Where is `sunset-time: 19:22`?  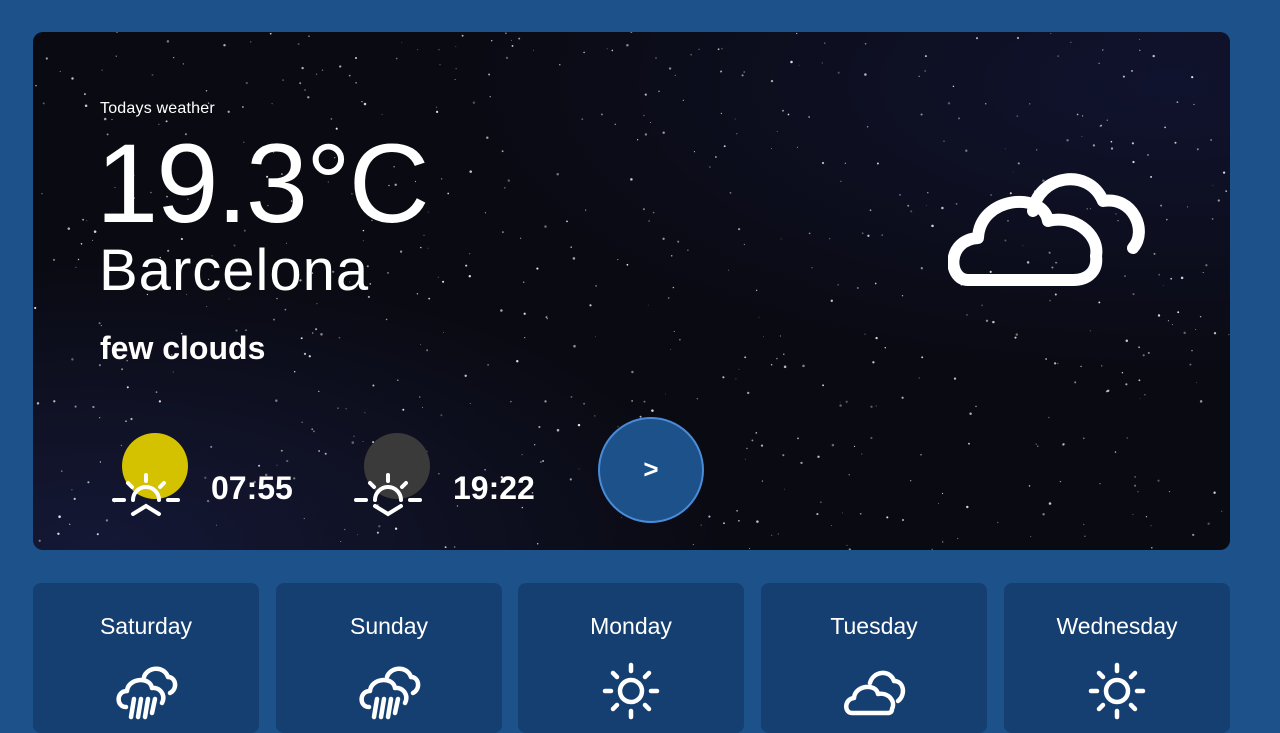 sunset-time: 19:22 is located at coordinates (494, 488).